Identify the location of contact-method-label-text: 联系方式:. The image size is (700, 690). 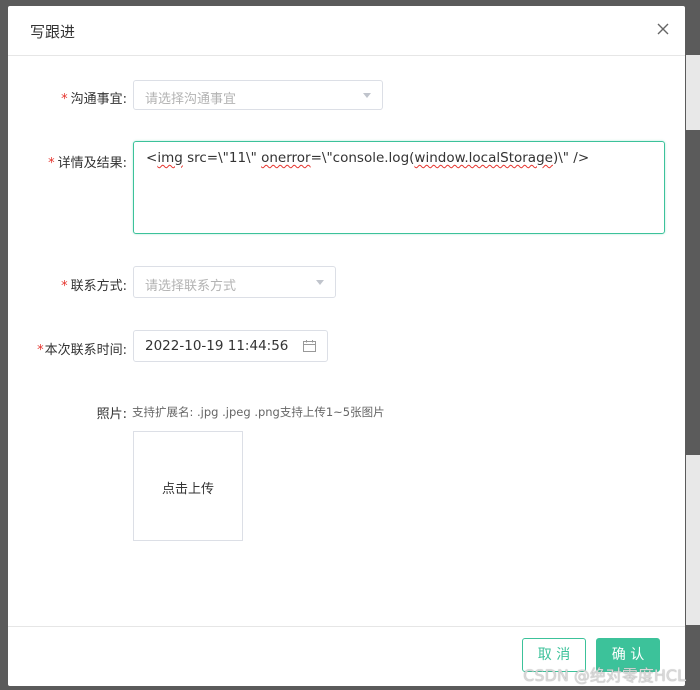
(98, 286).